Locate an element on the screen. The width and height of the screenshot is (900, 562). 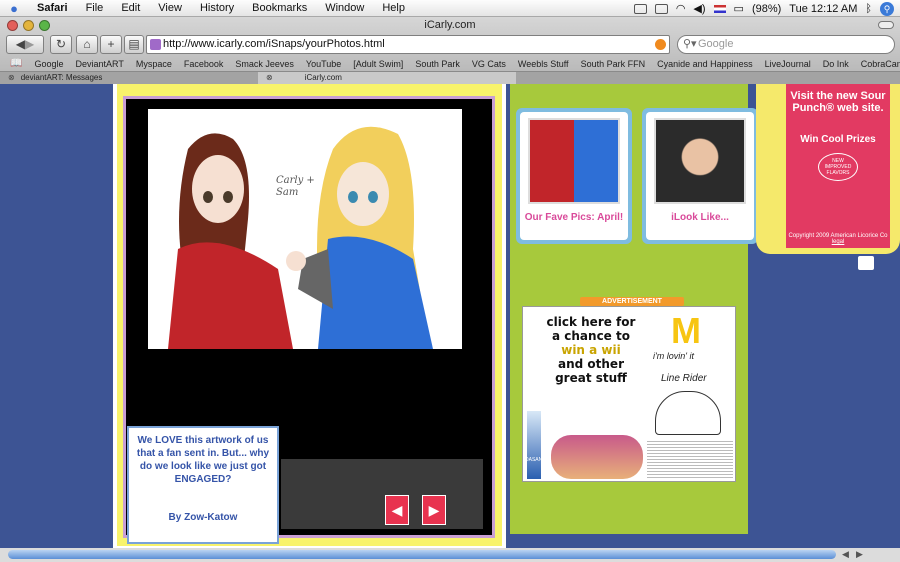
menu-app-safari: Safari is located at coordinates (52, 8).